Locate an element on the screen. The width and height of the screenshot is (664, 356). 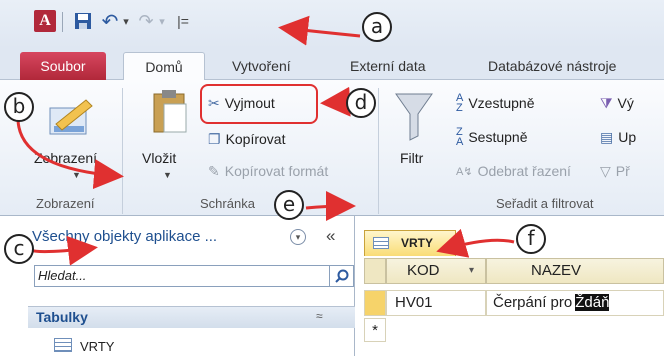
brush-icon: ✎ is located at coordinates (214, 170).